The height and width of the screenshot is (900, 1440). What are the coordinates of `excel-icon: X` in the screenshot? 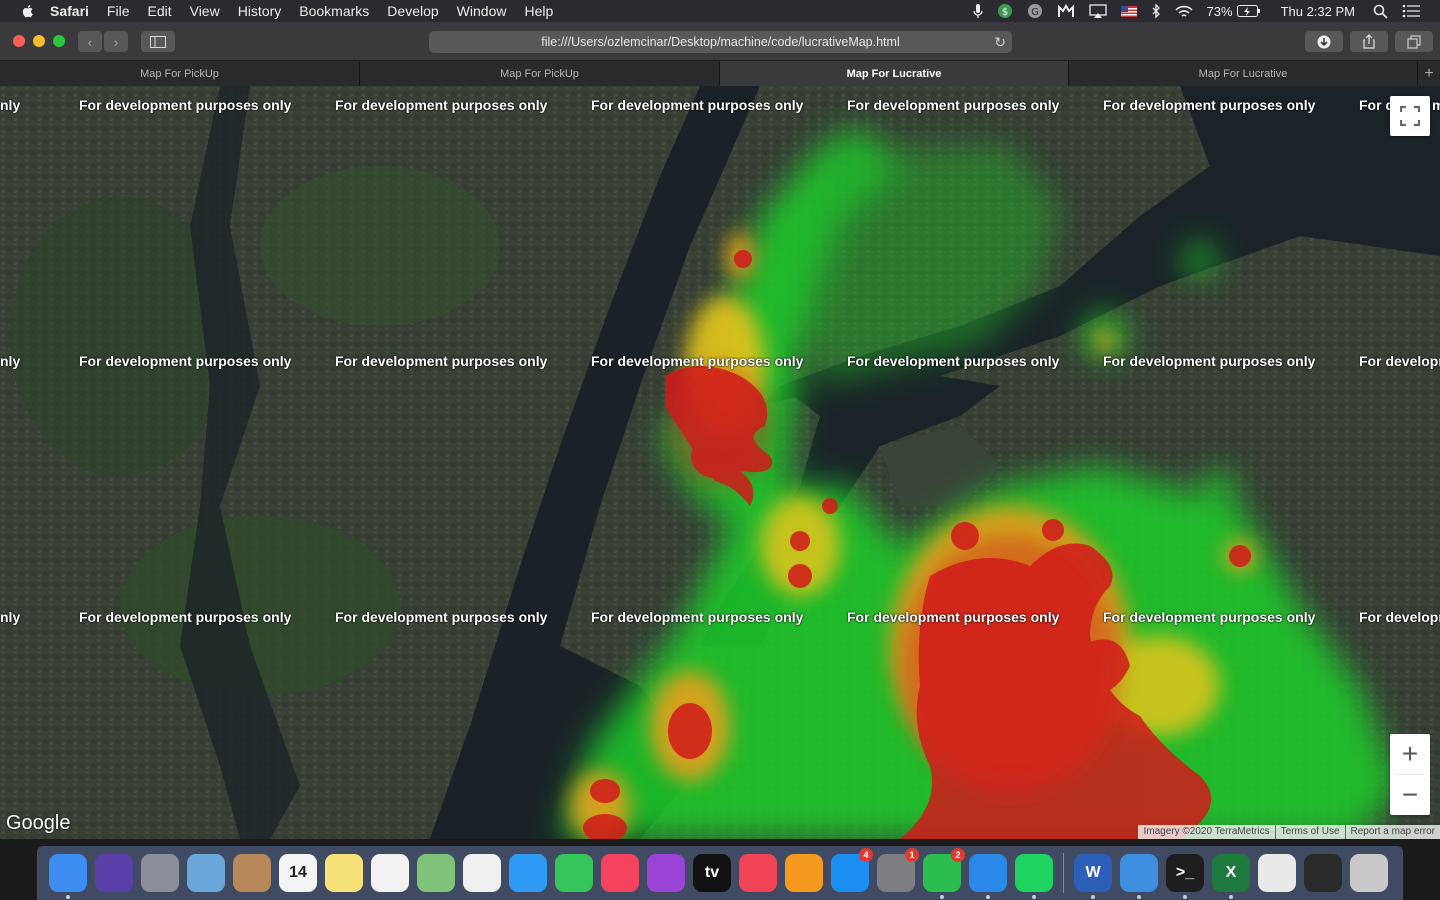 It's located at (1231, 876).